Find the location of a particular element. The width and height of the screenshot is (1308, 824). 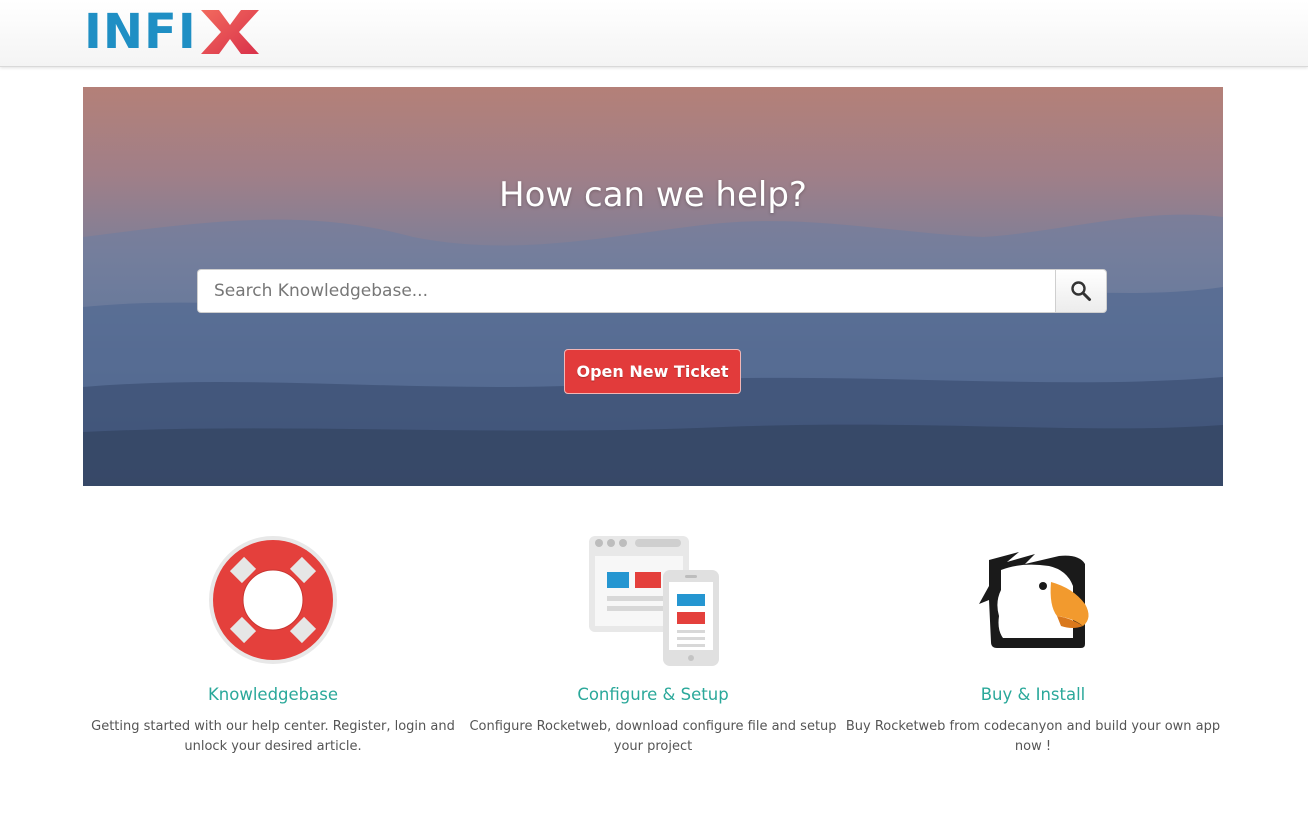

infix-logo: INFI is located at coordinates (172, 32).